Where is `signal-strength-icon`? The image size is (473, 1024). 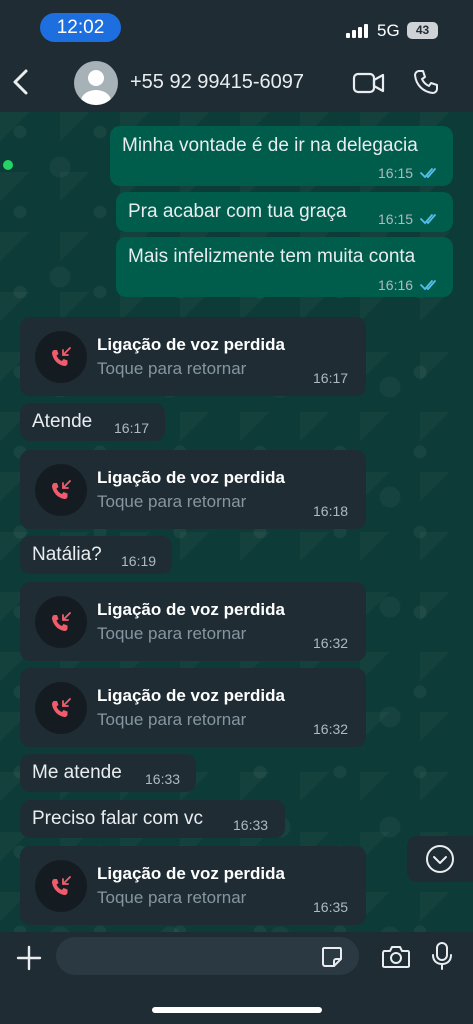
signal-strength-icon is located at coordinates (358, 30).